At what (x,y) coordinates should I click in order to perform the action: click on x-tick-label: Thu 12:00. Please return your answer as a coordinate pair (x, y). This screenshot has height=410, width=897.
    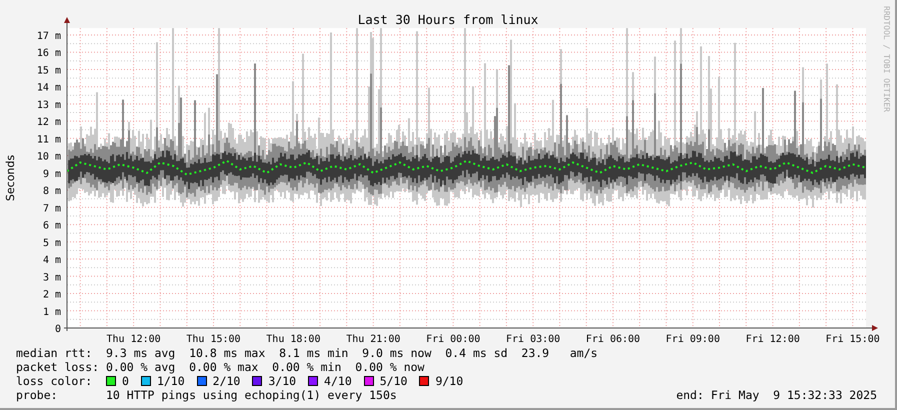
    Looking at the image, I should click on (133, 339).